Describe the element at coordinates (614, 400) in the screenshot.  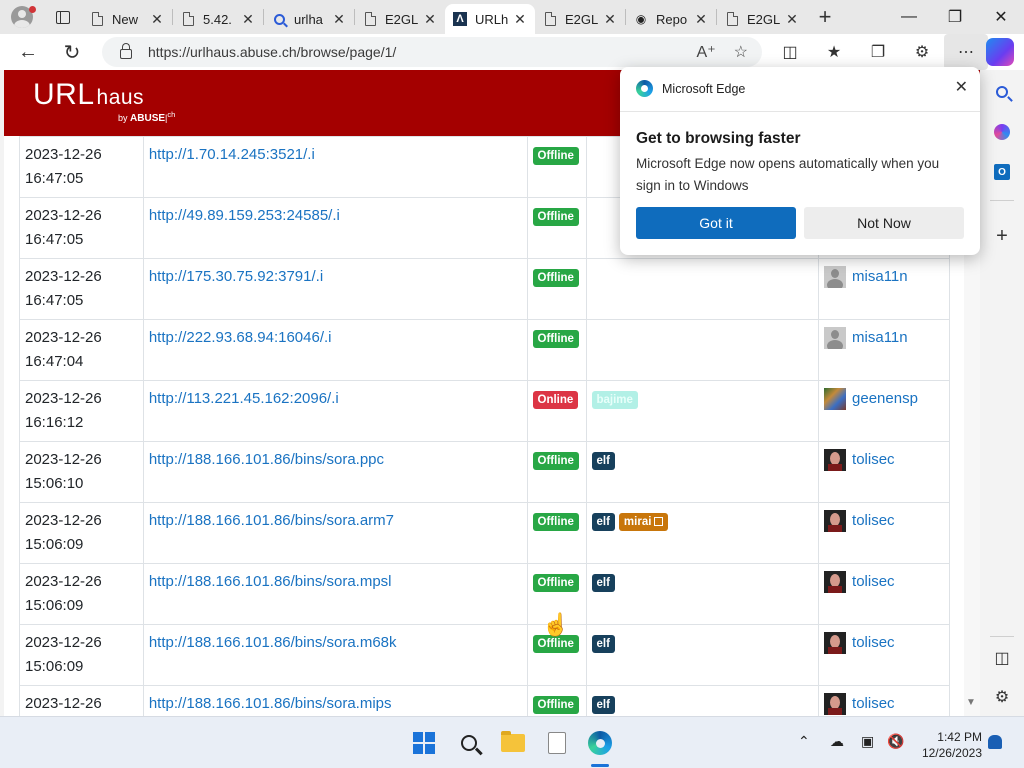
I see `tag-badge-bajine: bajime` at that location.